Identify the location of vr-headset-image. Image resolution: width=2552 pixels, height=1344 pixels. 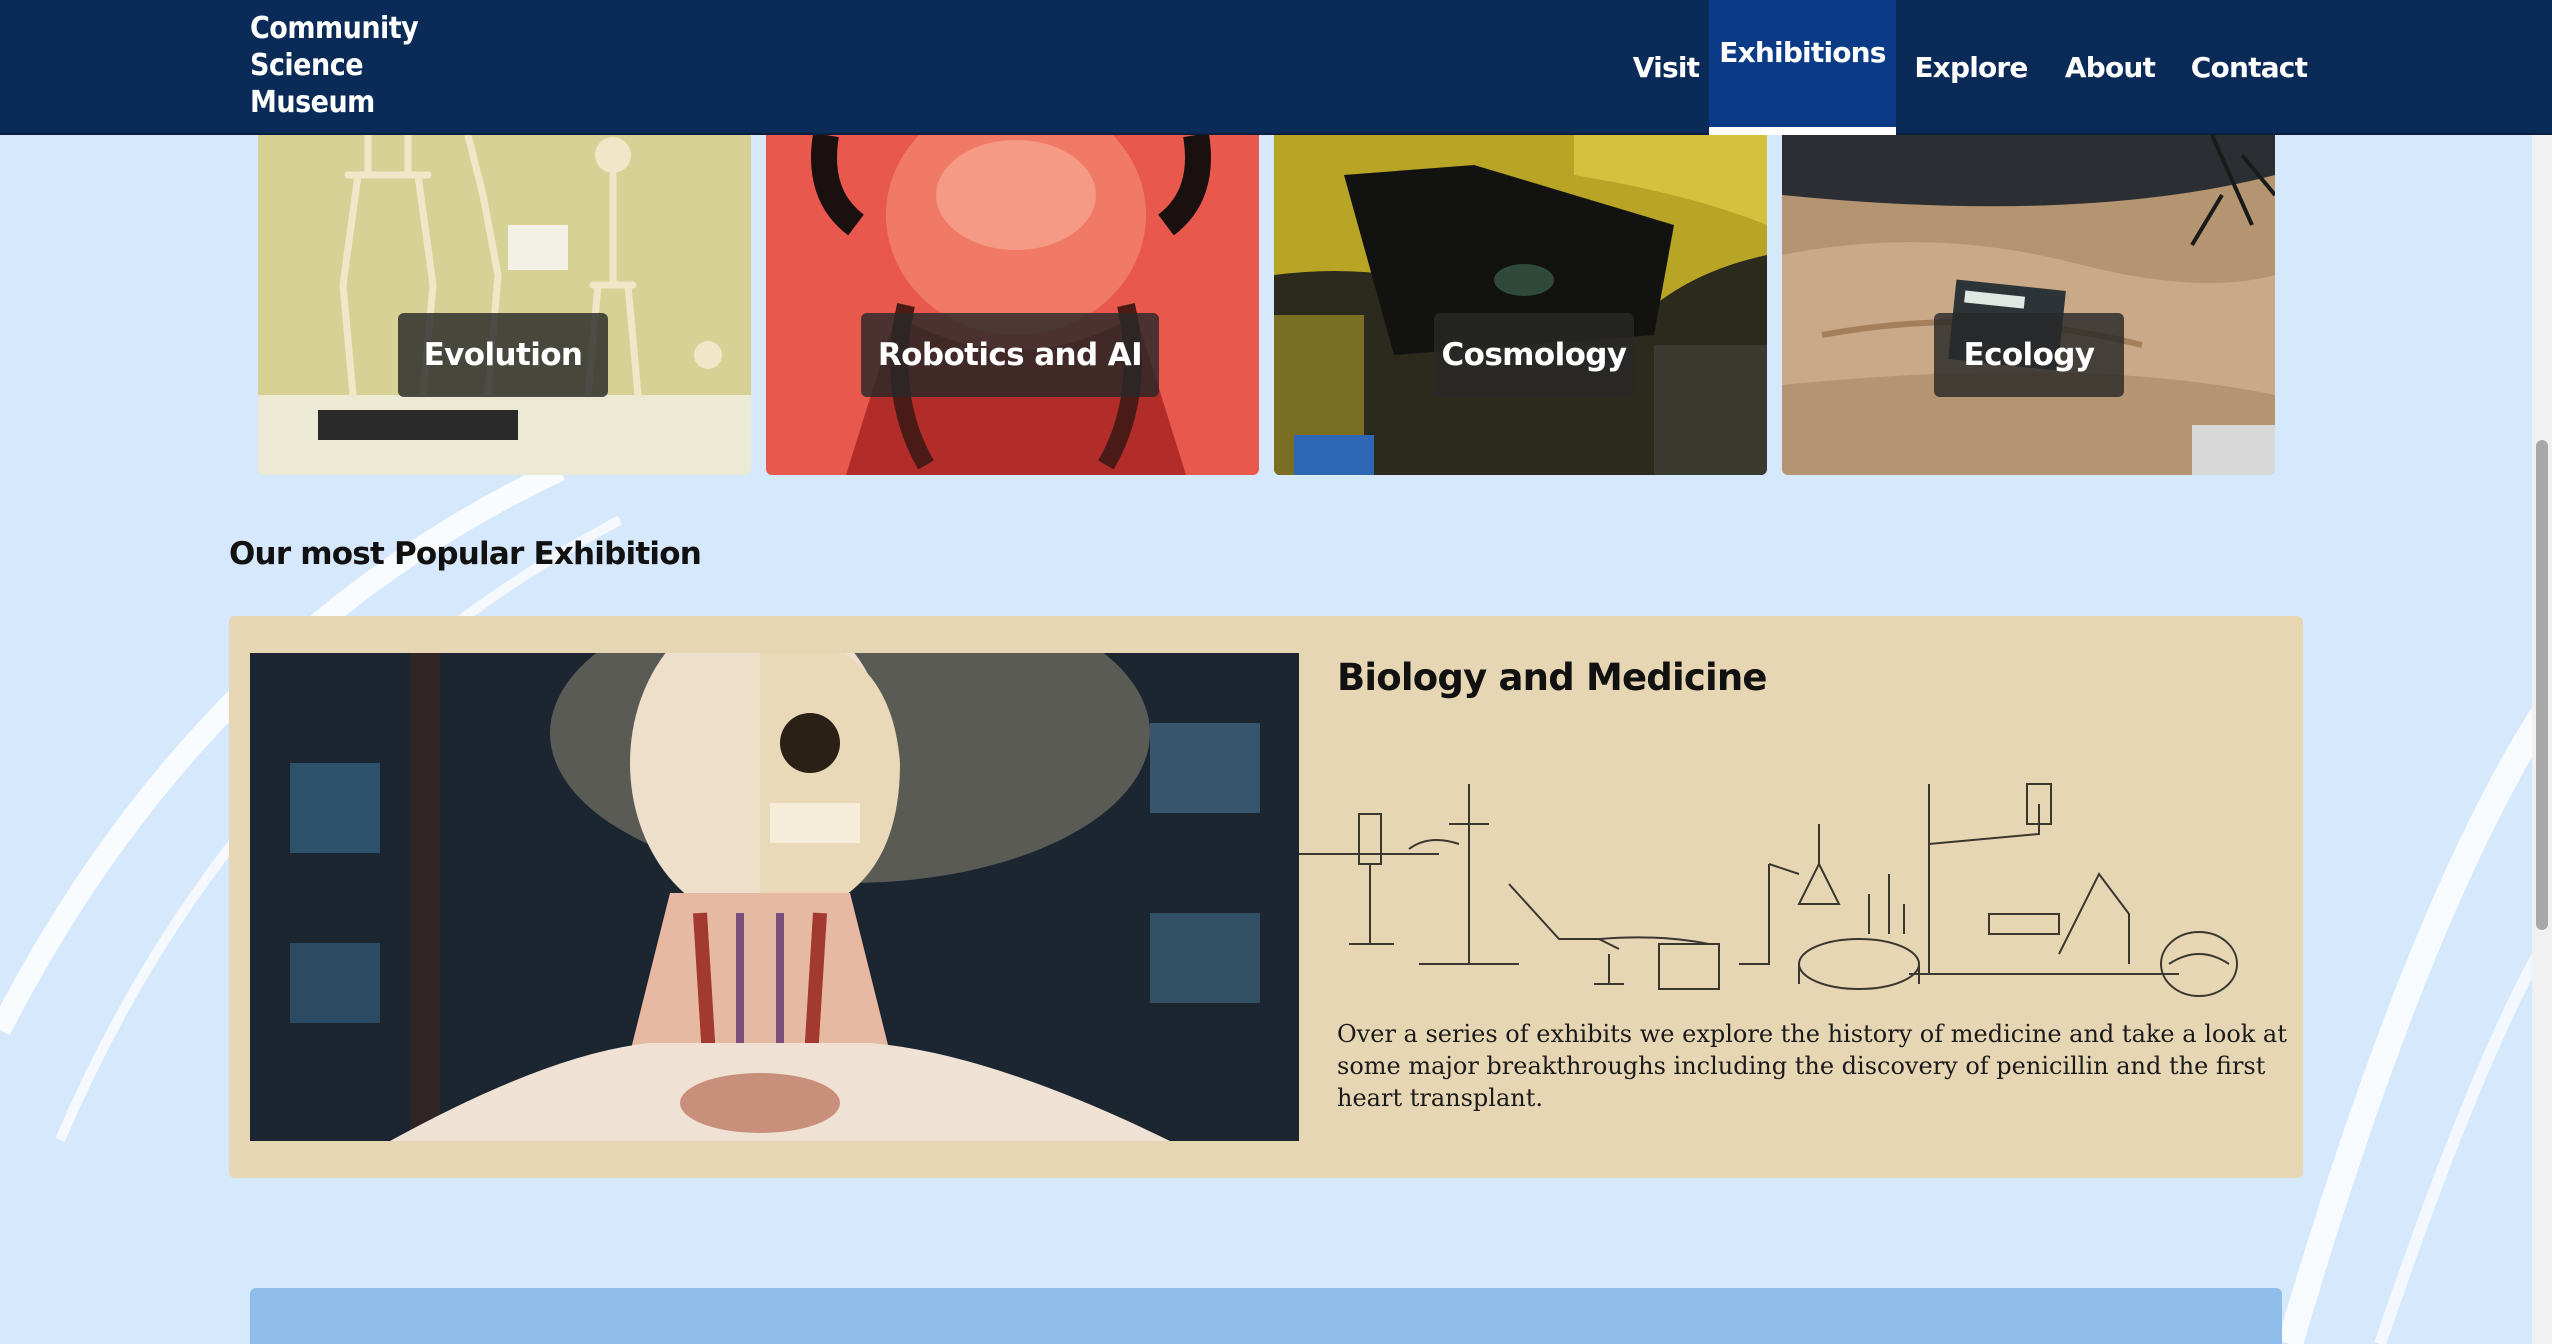
(1012, 305).